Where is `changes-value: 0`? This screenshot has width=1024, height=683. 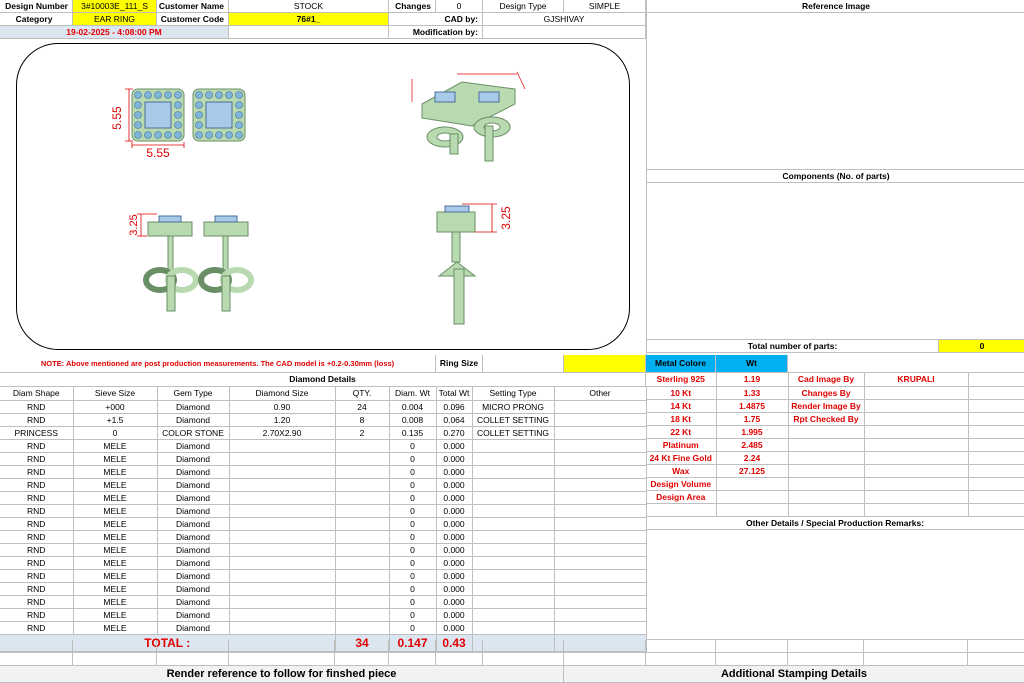
changes-value: 0 is located at coordinates (459, 6).